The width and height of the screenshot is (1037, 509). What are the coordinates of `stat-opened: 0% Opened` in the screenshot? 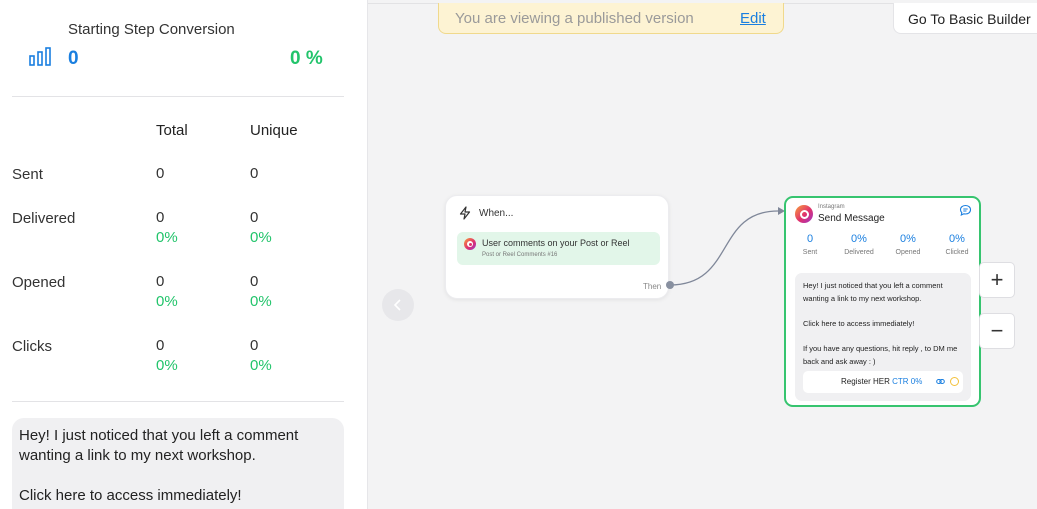 It's located at (908, 244).